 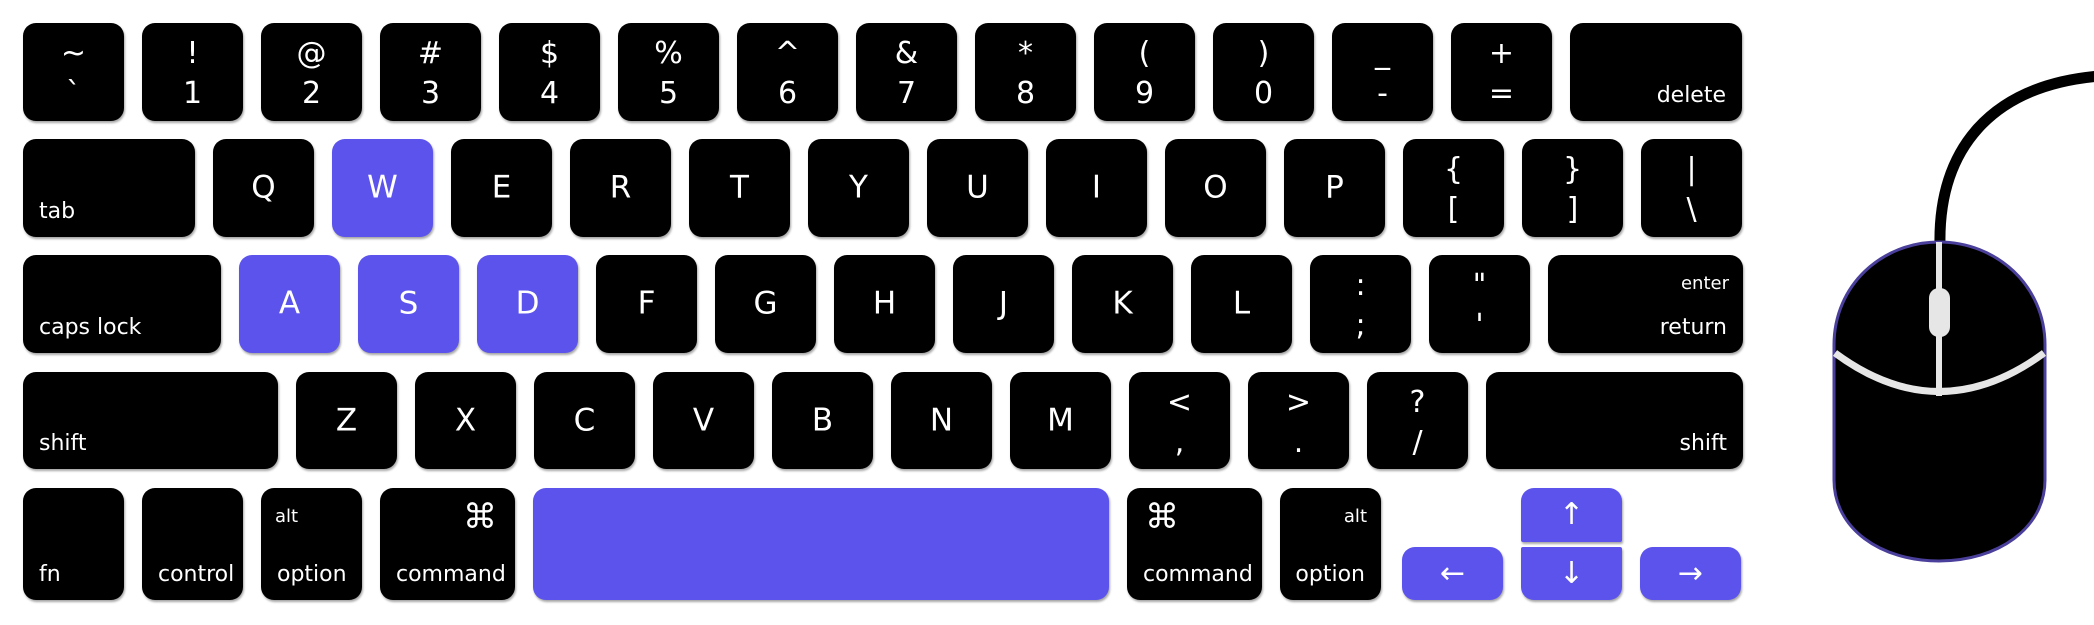 I want to click on key-y: Y, so click(x=858, y=188).